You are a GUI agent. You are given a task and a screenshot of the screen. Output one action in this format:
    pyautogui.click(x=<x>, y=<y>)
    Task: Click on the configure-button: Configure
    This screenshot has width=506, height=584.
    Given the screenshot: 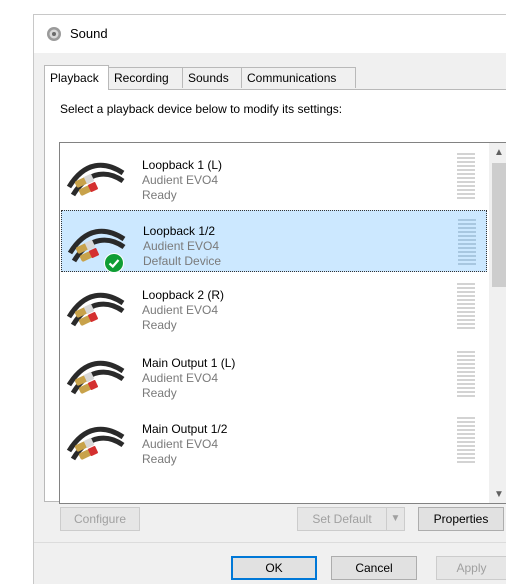 What is the action you would take?
    pyautogui.click(x=100, y=519)
    